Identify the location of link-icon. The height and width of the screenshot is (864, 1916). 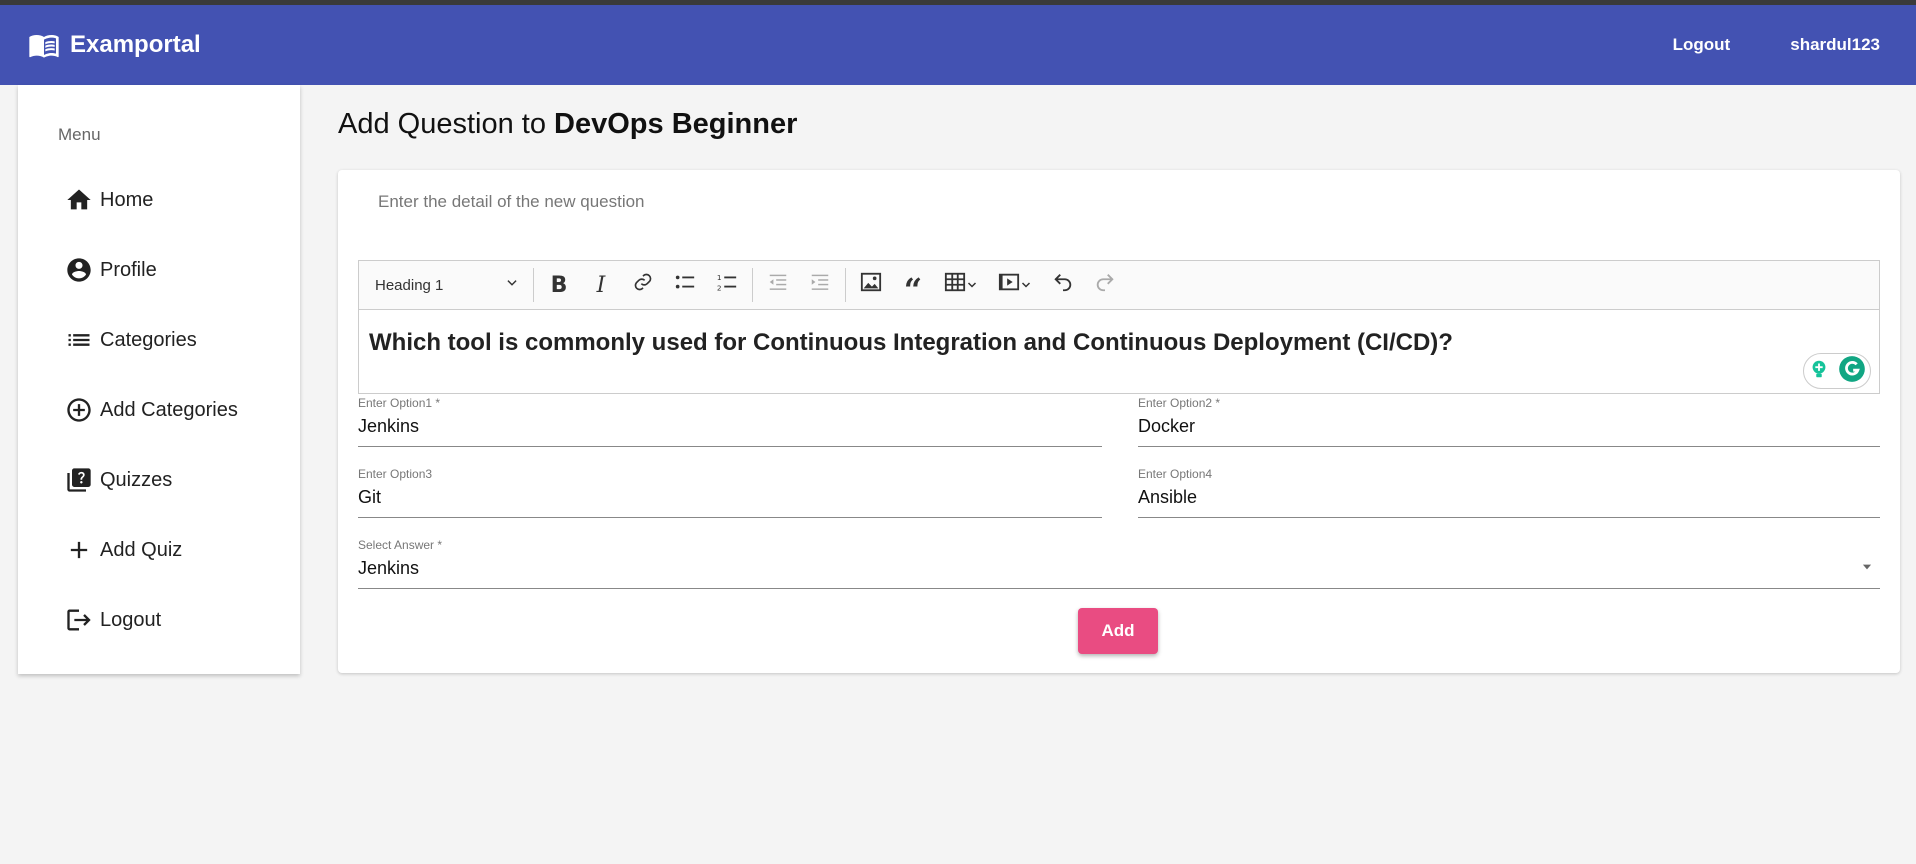
(643, 285).